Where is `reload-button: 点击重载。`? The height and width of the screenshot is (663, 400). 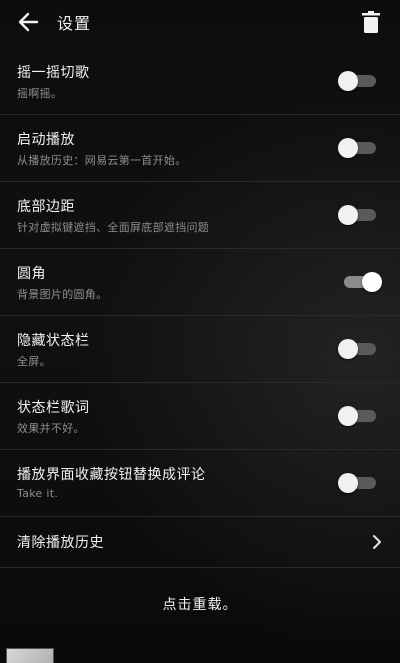 reload-button: 点击重载。 is located at coordinates (200, 604).